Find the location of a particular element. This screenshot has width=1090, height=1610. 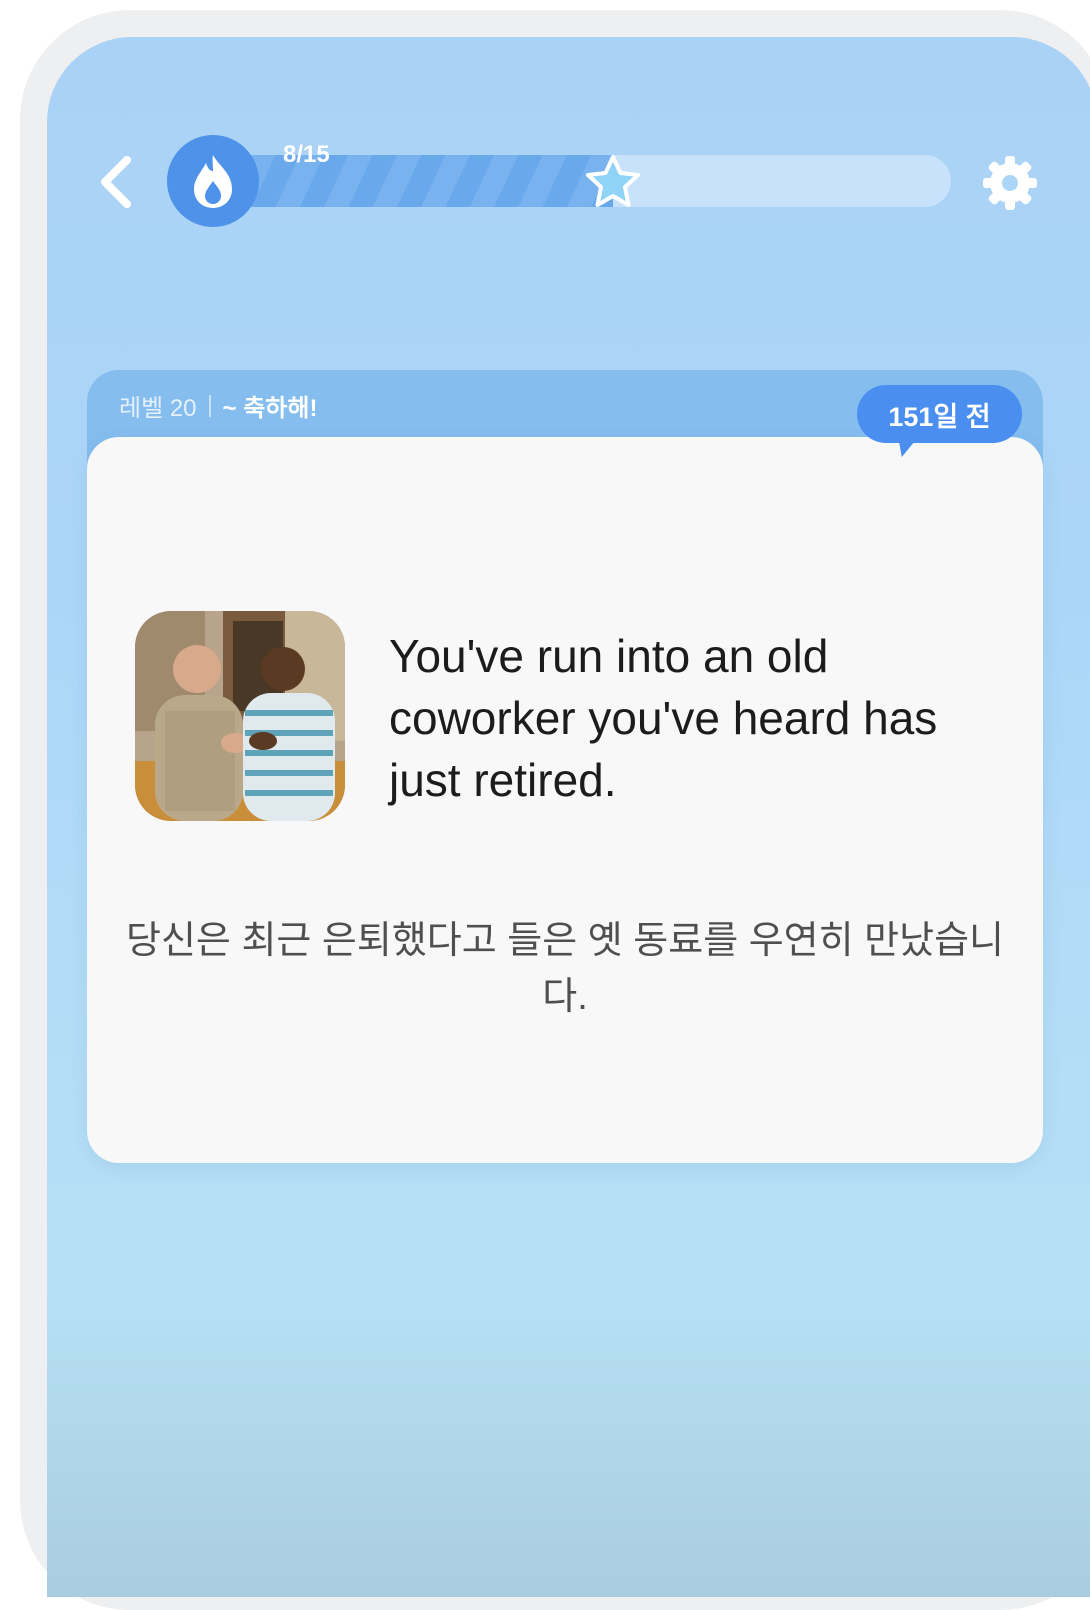

flame-icon is located at coordinates (213, 181).